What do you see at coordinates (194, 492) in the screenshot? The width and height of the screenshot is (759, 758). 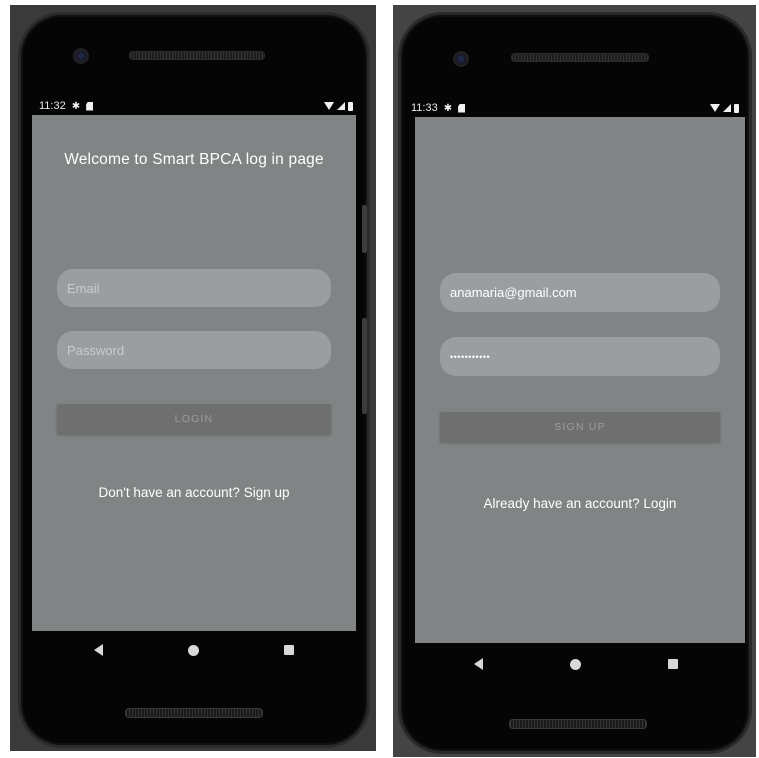 I see `signup-link: Don't have an account? Sign up` at bounding box center [194, 492].